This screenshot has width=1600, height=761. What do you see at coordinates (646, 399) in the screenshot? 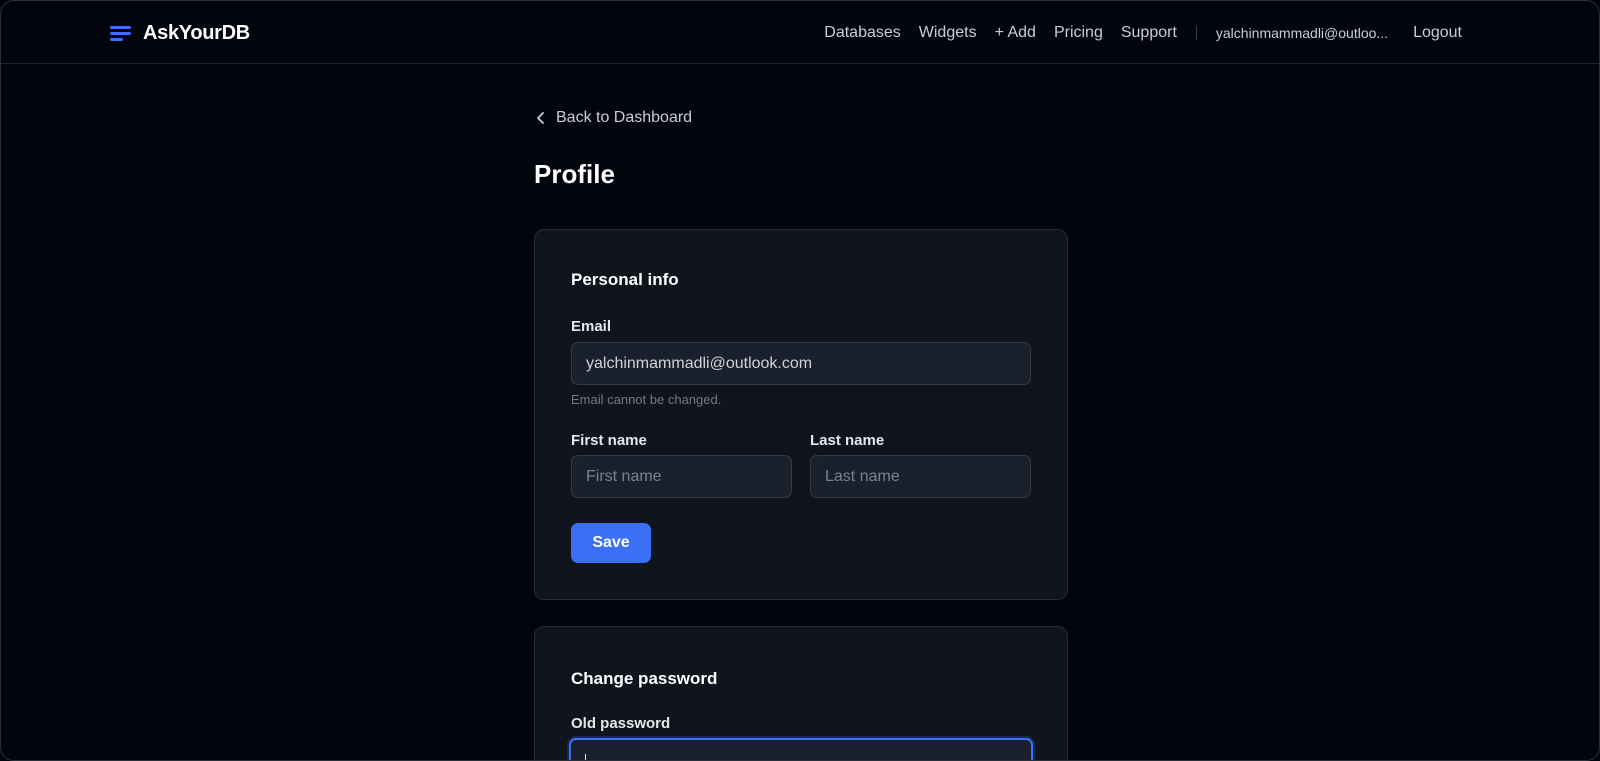
I see `email-hint: Email cannot be changed.` at bounding box center [646, 399].